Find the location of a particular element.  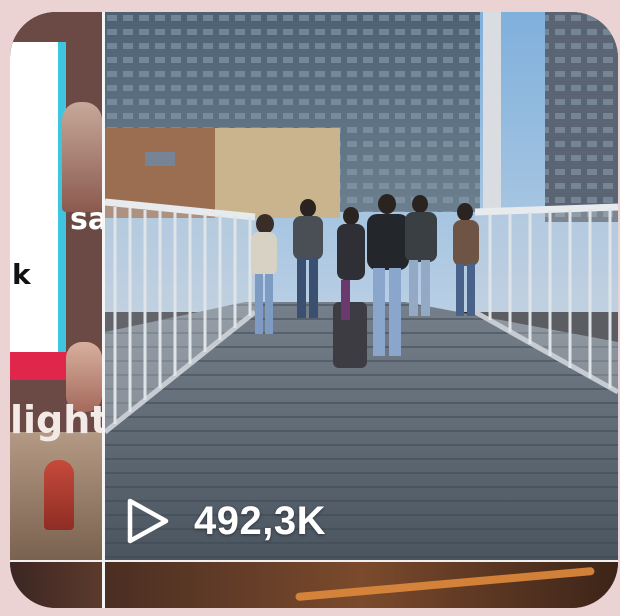

view-count: 492,3K is located at coordinates (260, 520).